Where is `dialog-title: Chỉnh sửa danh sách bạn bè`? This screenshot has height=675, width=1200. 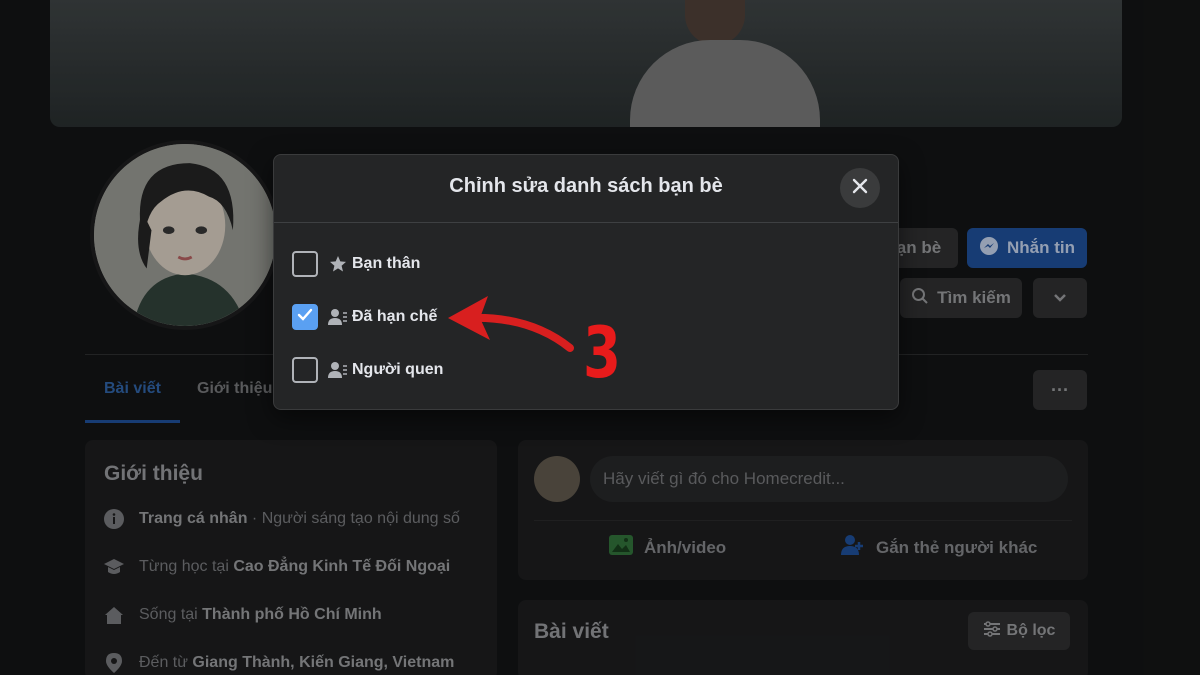
dialog-title: Chỉnh sửa danh sách bạn bè is located at coordinates (586, 186).